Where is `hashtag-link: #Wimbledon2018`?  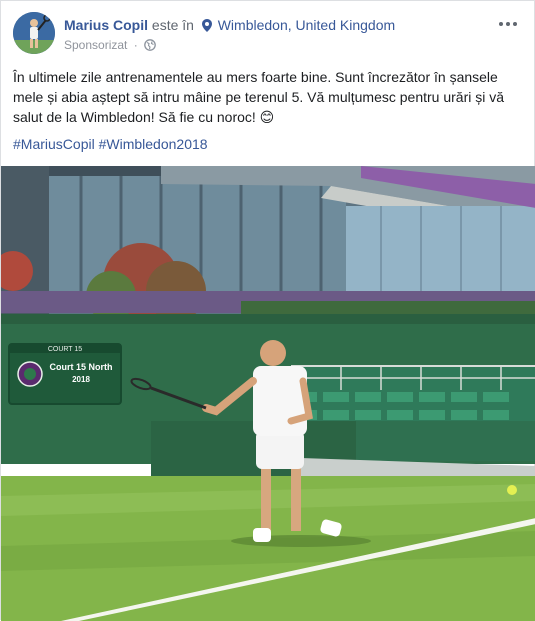 hashtag-link: #Wimbledon2018 is located at coordinates (153, 144).